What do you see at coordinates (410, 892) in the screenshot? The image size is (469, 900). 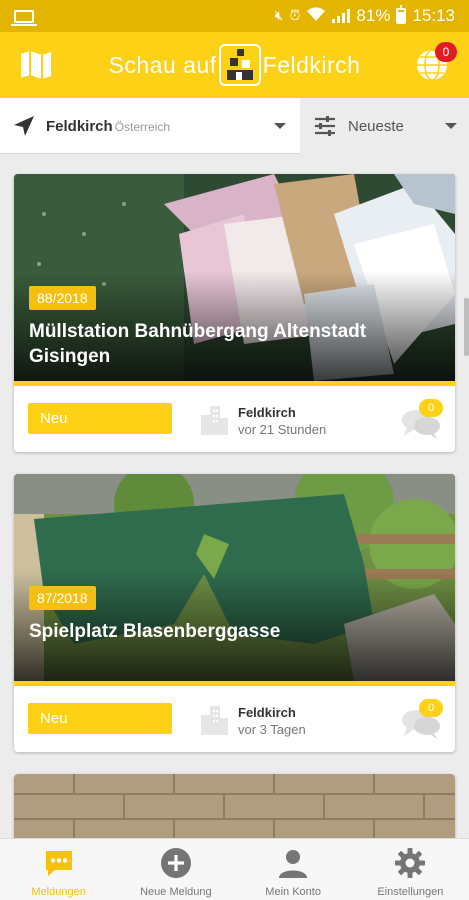 I see `nav-label: Einstellungen` at bounding box center [410, 892].